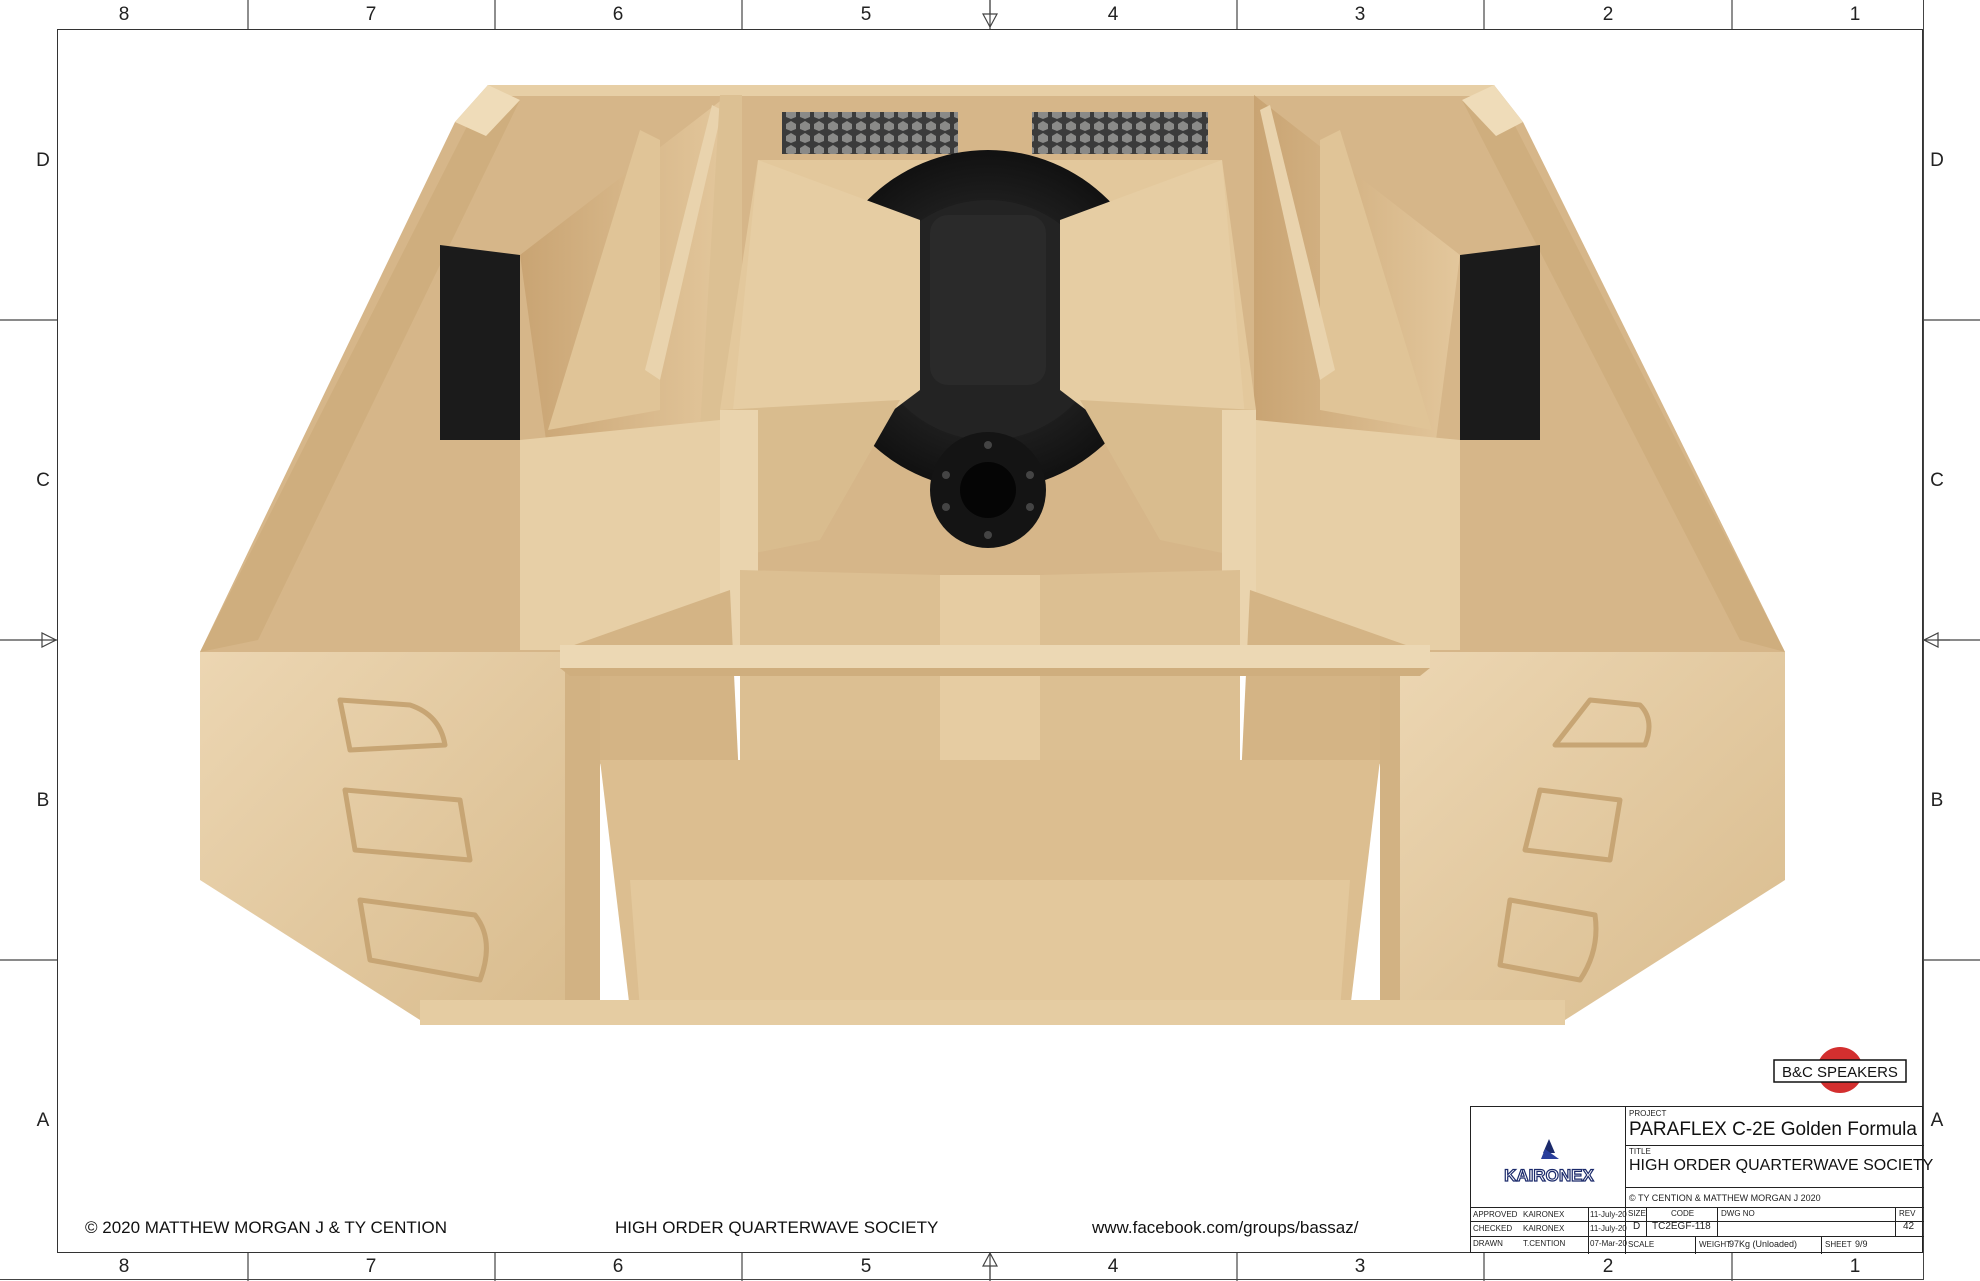  What do you see at coordinates (1838, 1244) in the screenshot?
I see `sheet-label: SHEET` at bounding box center [1838, 1244].